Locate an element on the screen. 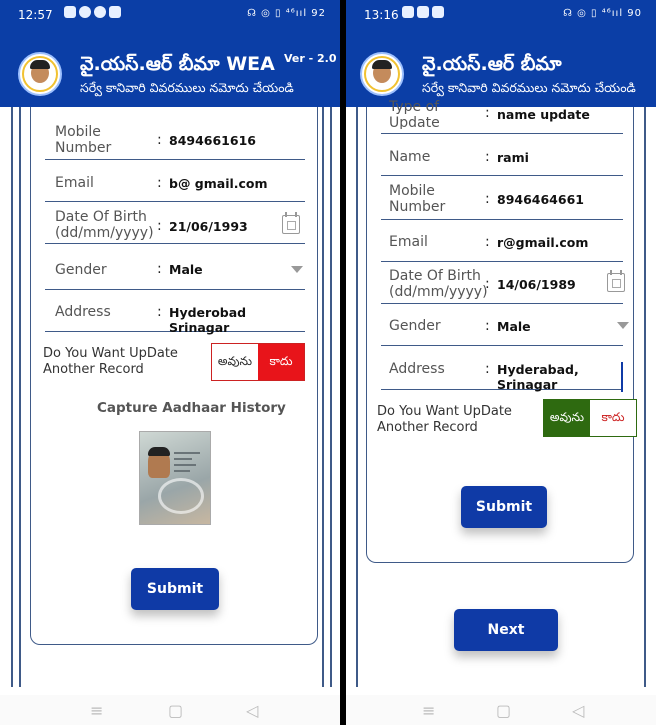 Image resolution: width=656 pixels, height=725 pixels. address-row: Address : Hyderabad, Srinagar is located at coordinates (502, 369).